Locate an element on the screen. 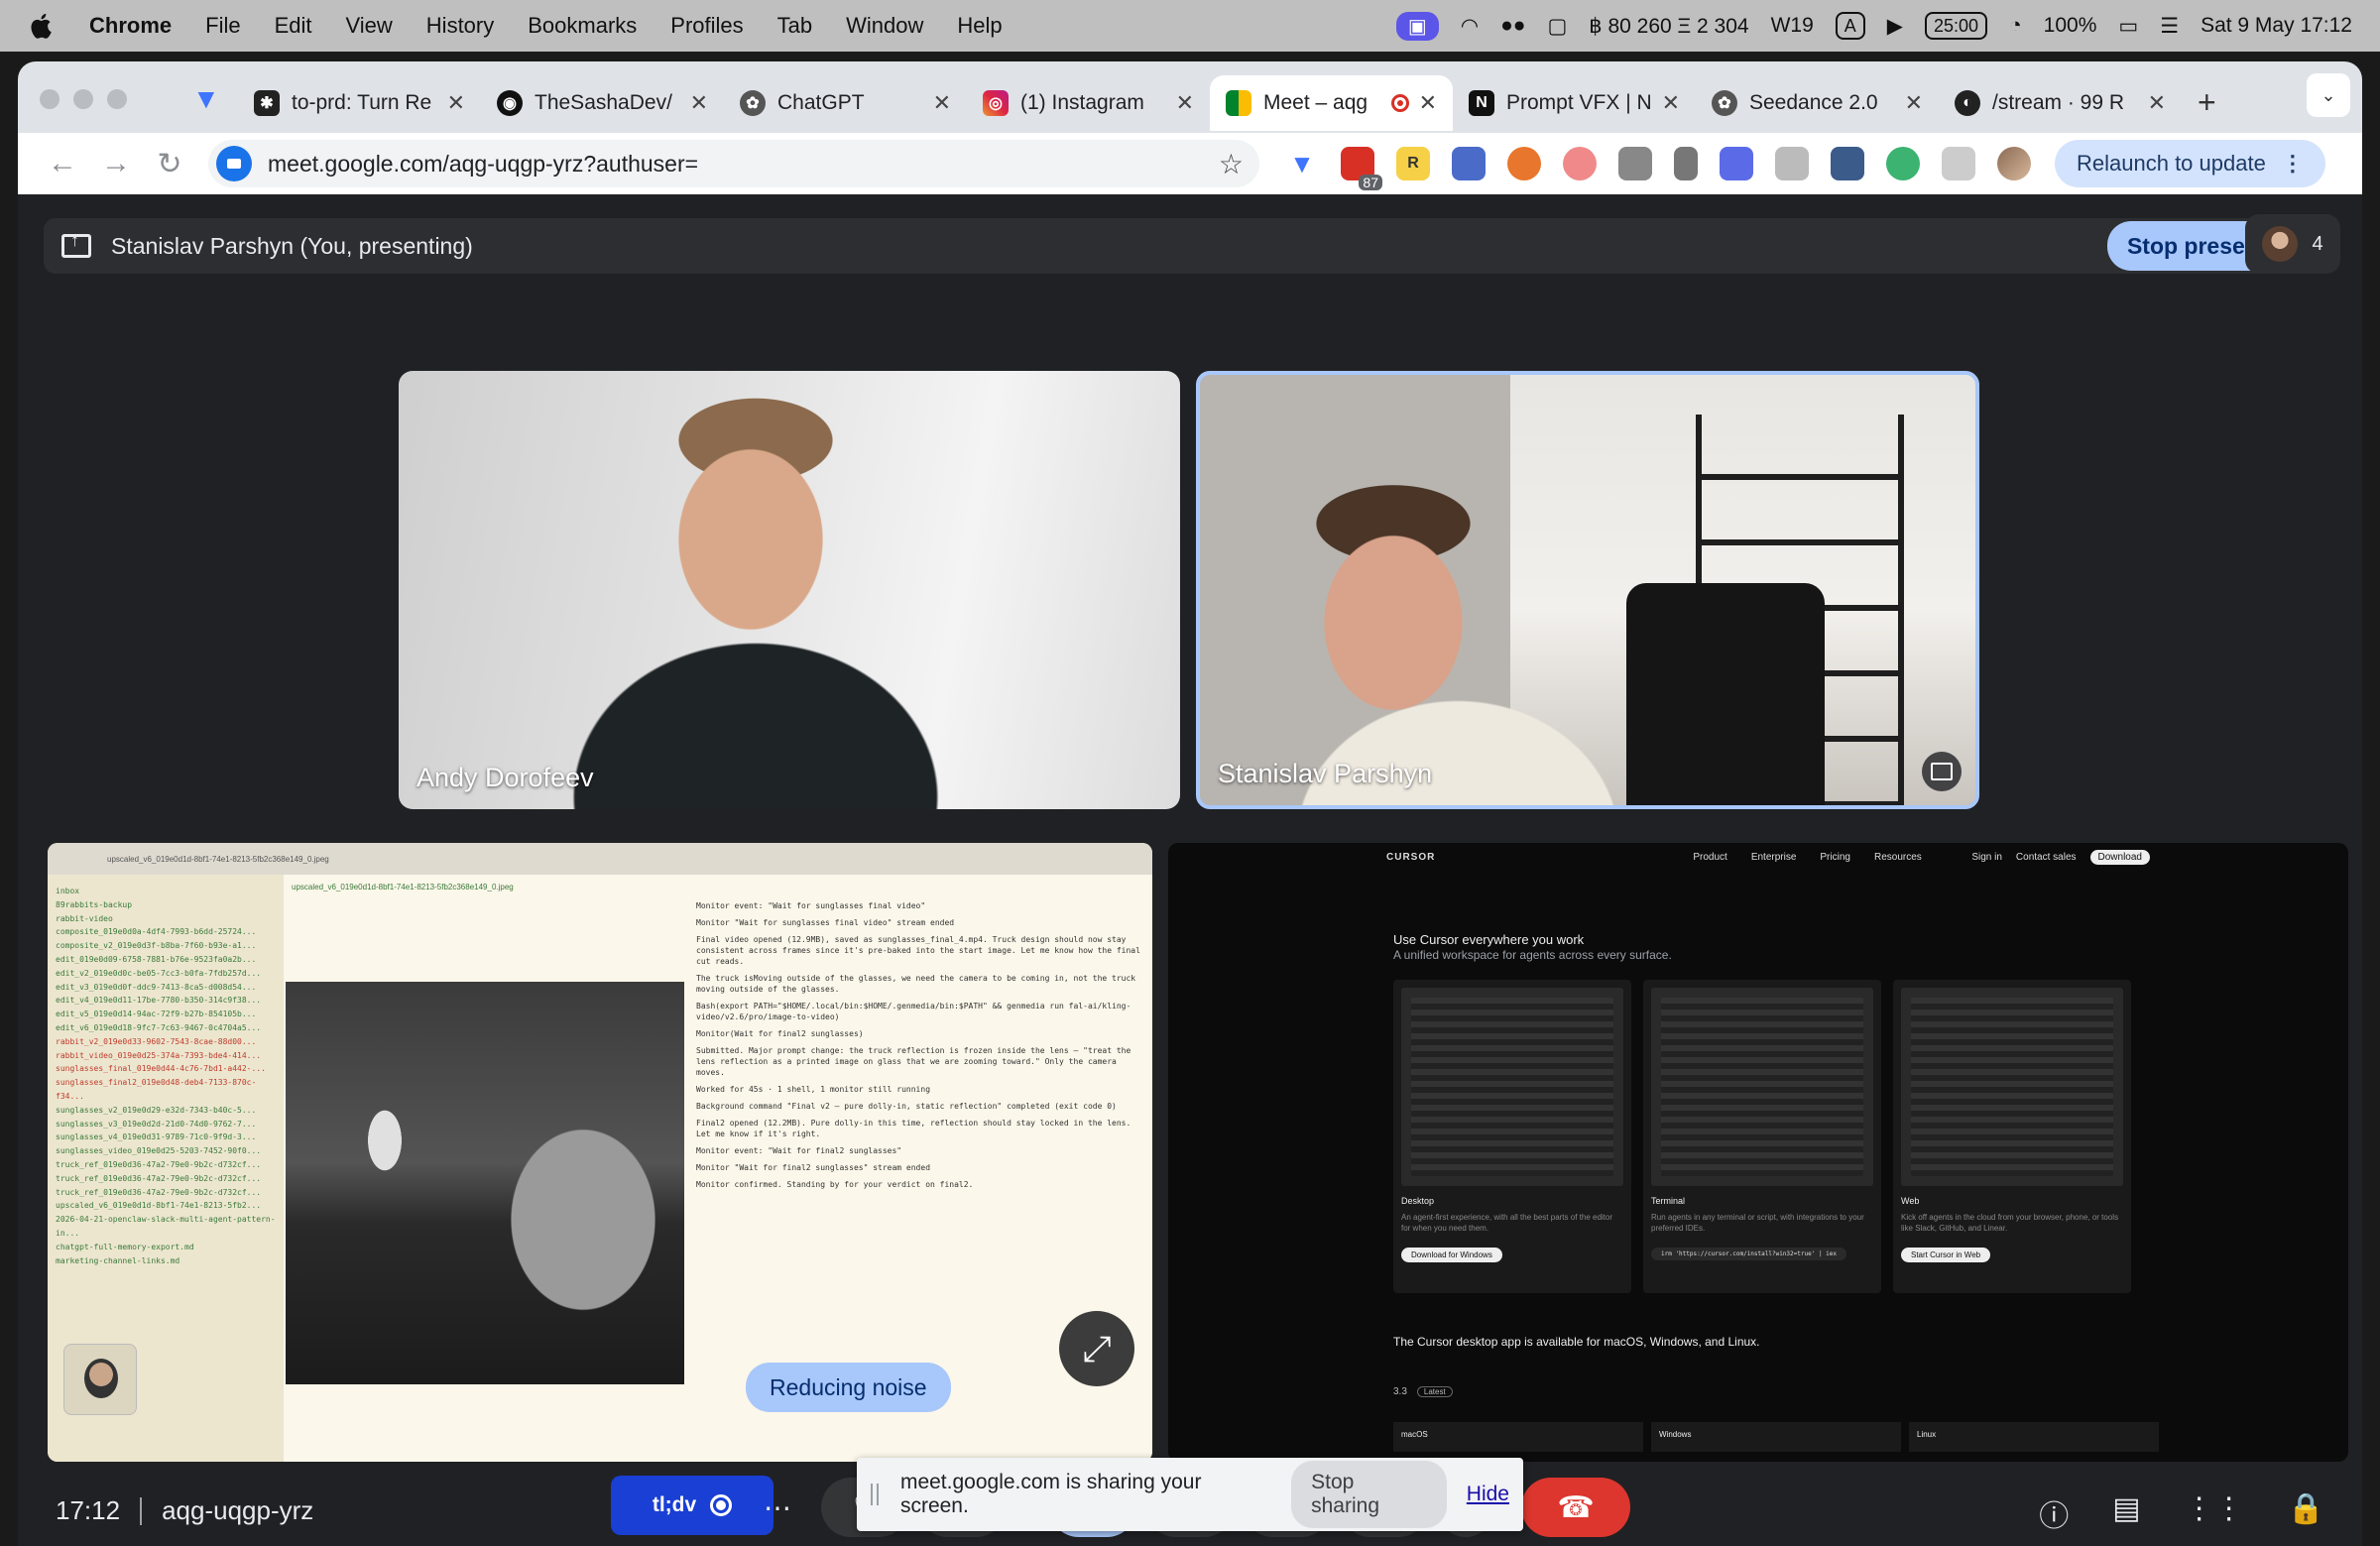  trash-extension-icon is located at coordinates (1686, 163).